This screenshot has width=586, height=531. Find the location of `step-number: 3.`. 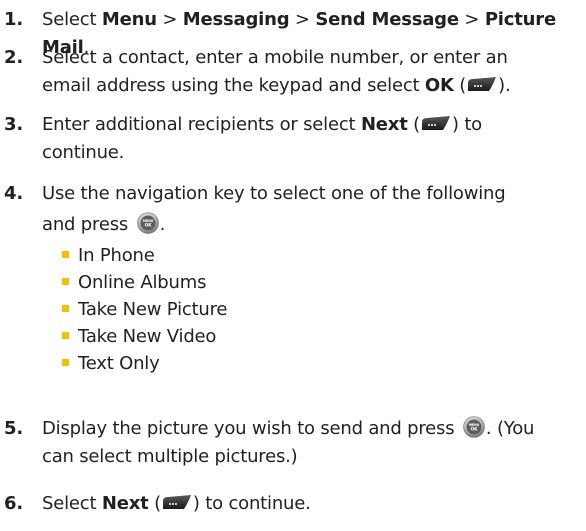

step-number: 3. is located at coordinates (13, 124).